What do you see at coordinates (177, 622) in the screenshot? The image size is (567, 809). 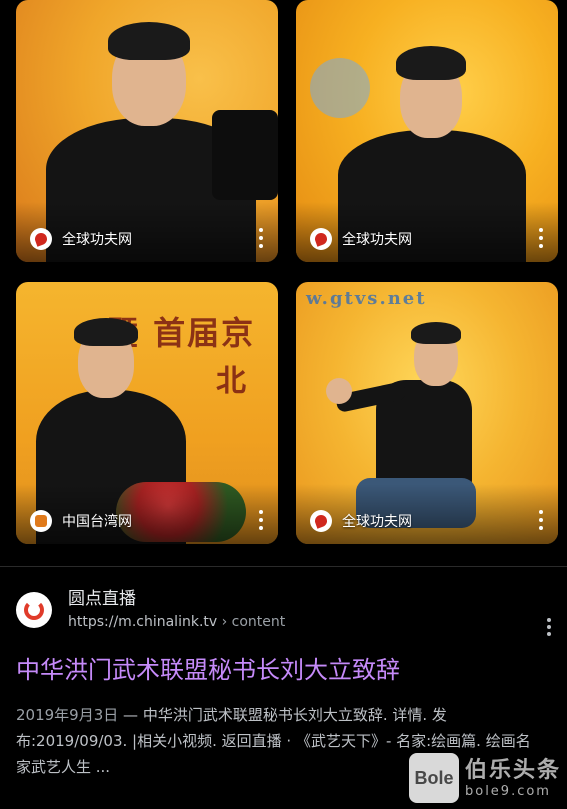 I see `result-url: https://m.chinalink.tv › content` at bounding box center [177, 622].